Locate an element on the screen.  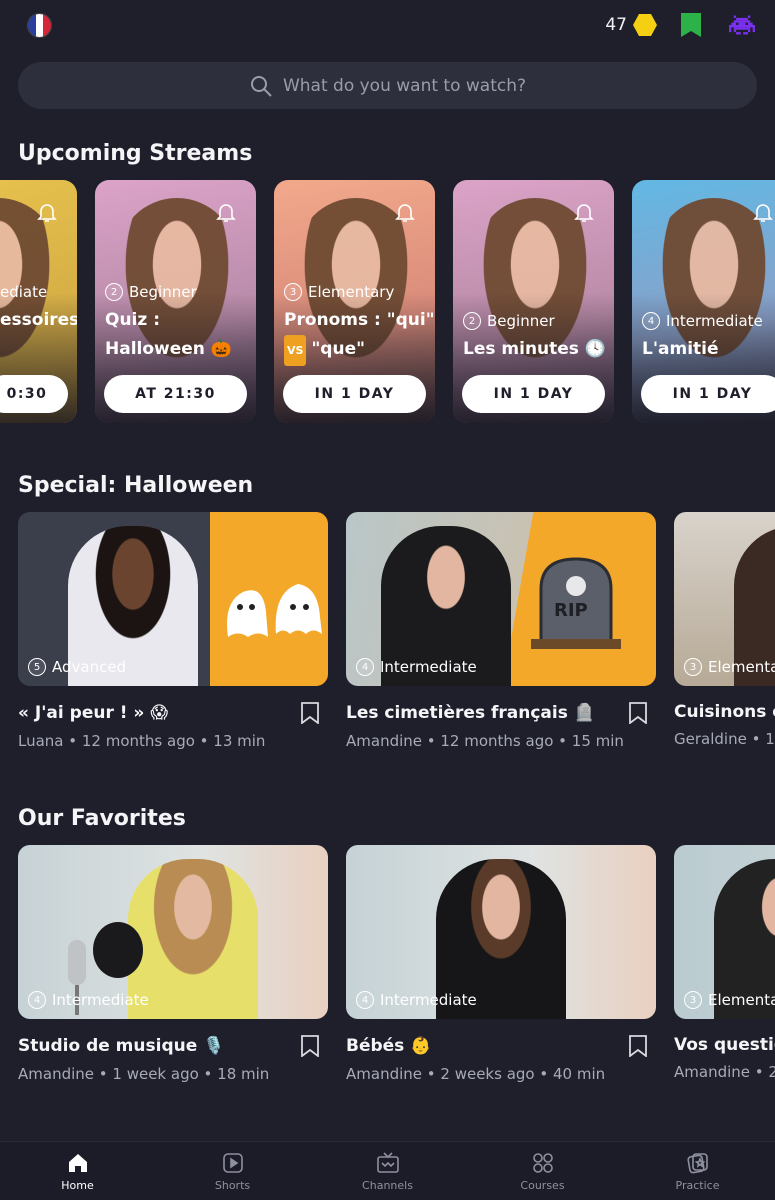
video-title-row: Studio de musique 🎙️ is located at coordinates (173, 1046).